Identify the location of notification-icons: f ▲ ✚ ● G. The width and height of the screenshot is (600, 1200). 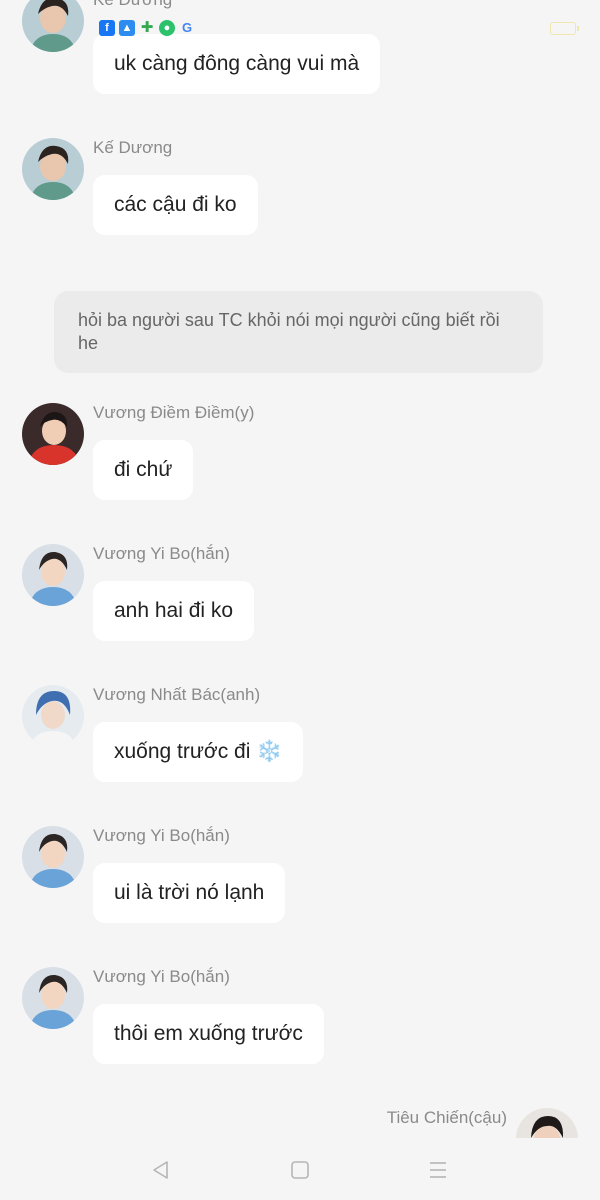
(147, 28).